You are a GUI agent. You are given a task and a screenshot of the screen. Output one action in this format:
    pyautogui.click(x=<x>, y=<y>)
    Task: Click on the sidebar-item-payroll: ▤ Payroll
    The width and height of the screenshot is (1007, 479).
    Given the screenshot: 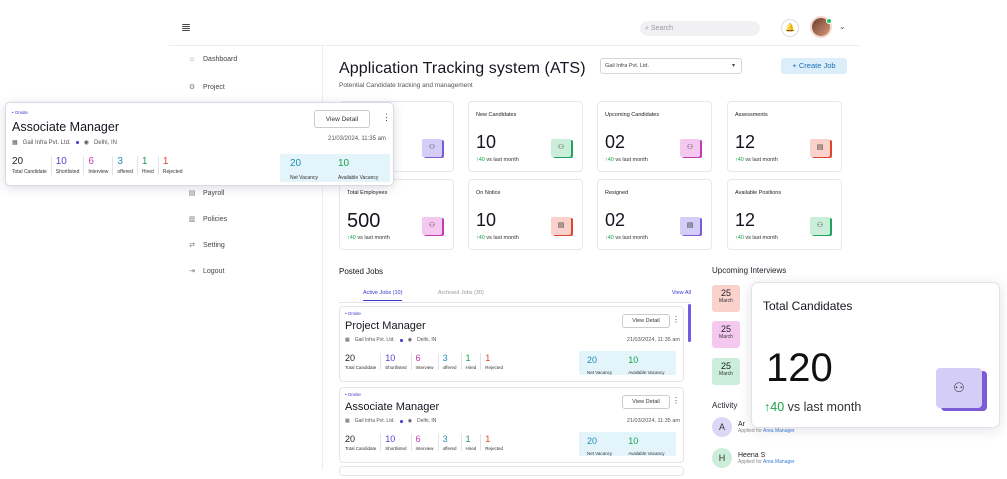 What is the action you would take?
    pyautogui.click(x=206, y=193)
    